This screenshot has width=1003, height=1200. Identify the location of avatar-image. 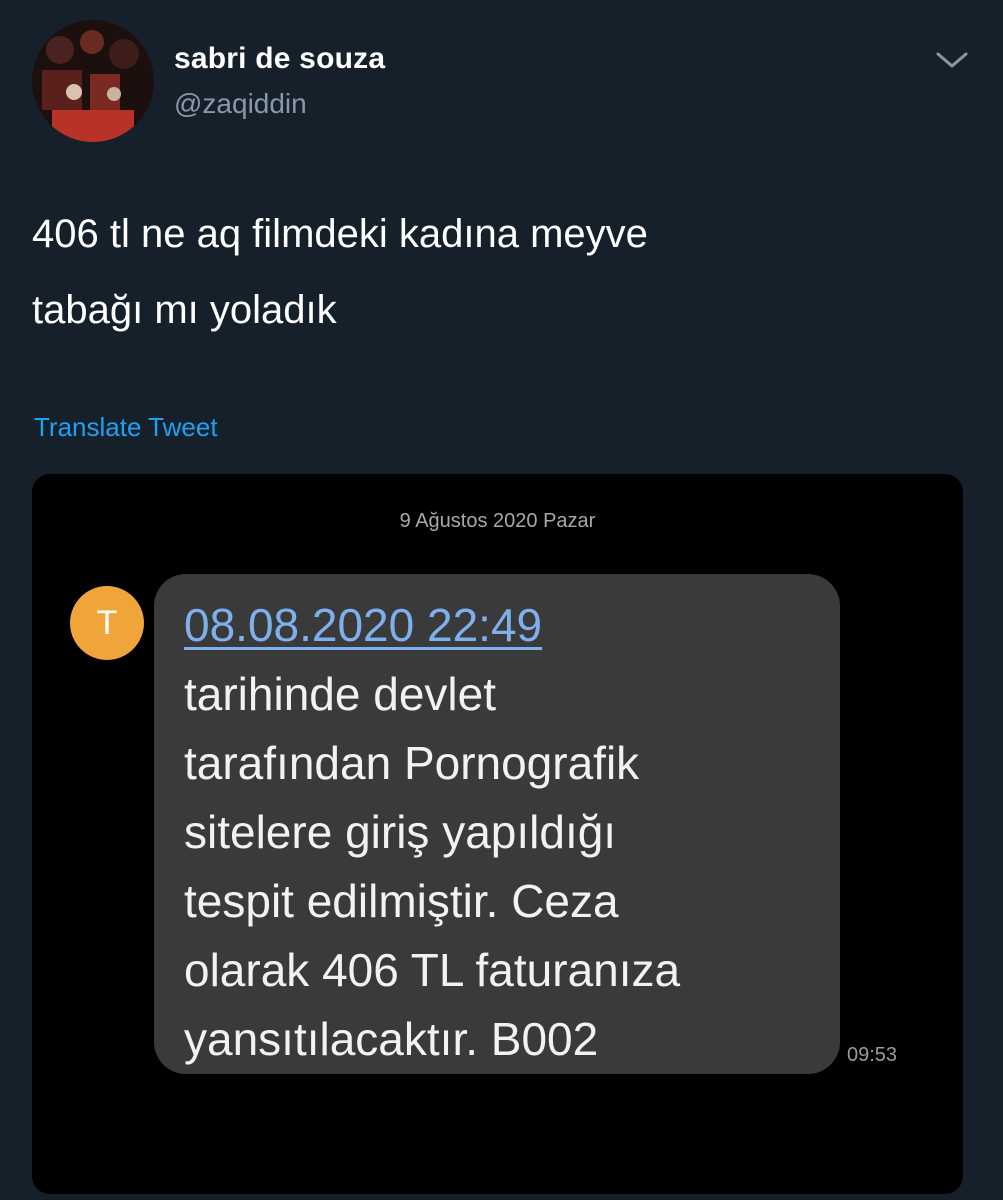
(93, 81).